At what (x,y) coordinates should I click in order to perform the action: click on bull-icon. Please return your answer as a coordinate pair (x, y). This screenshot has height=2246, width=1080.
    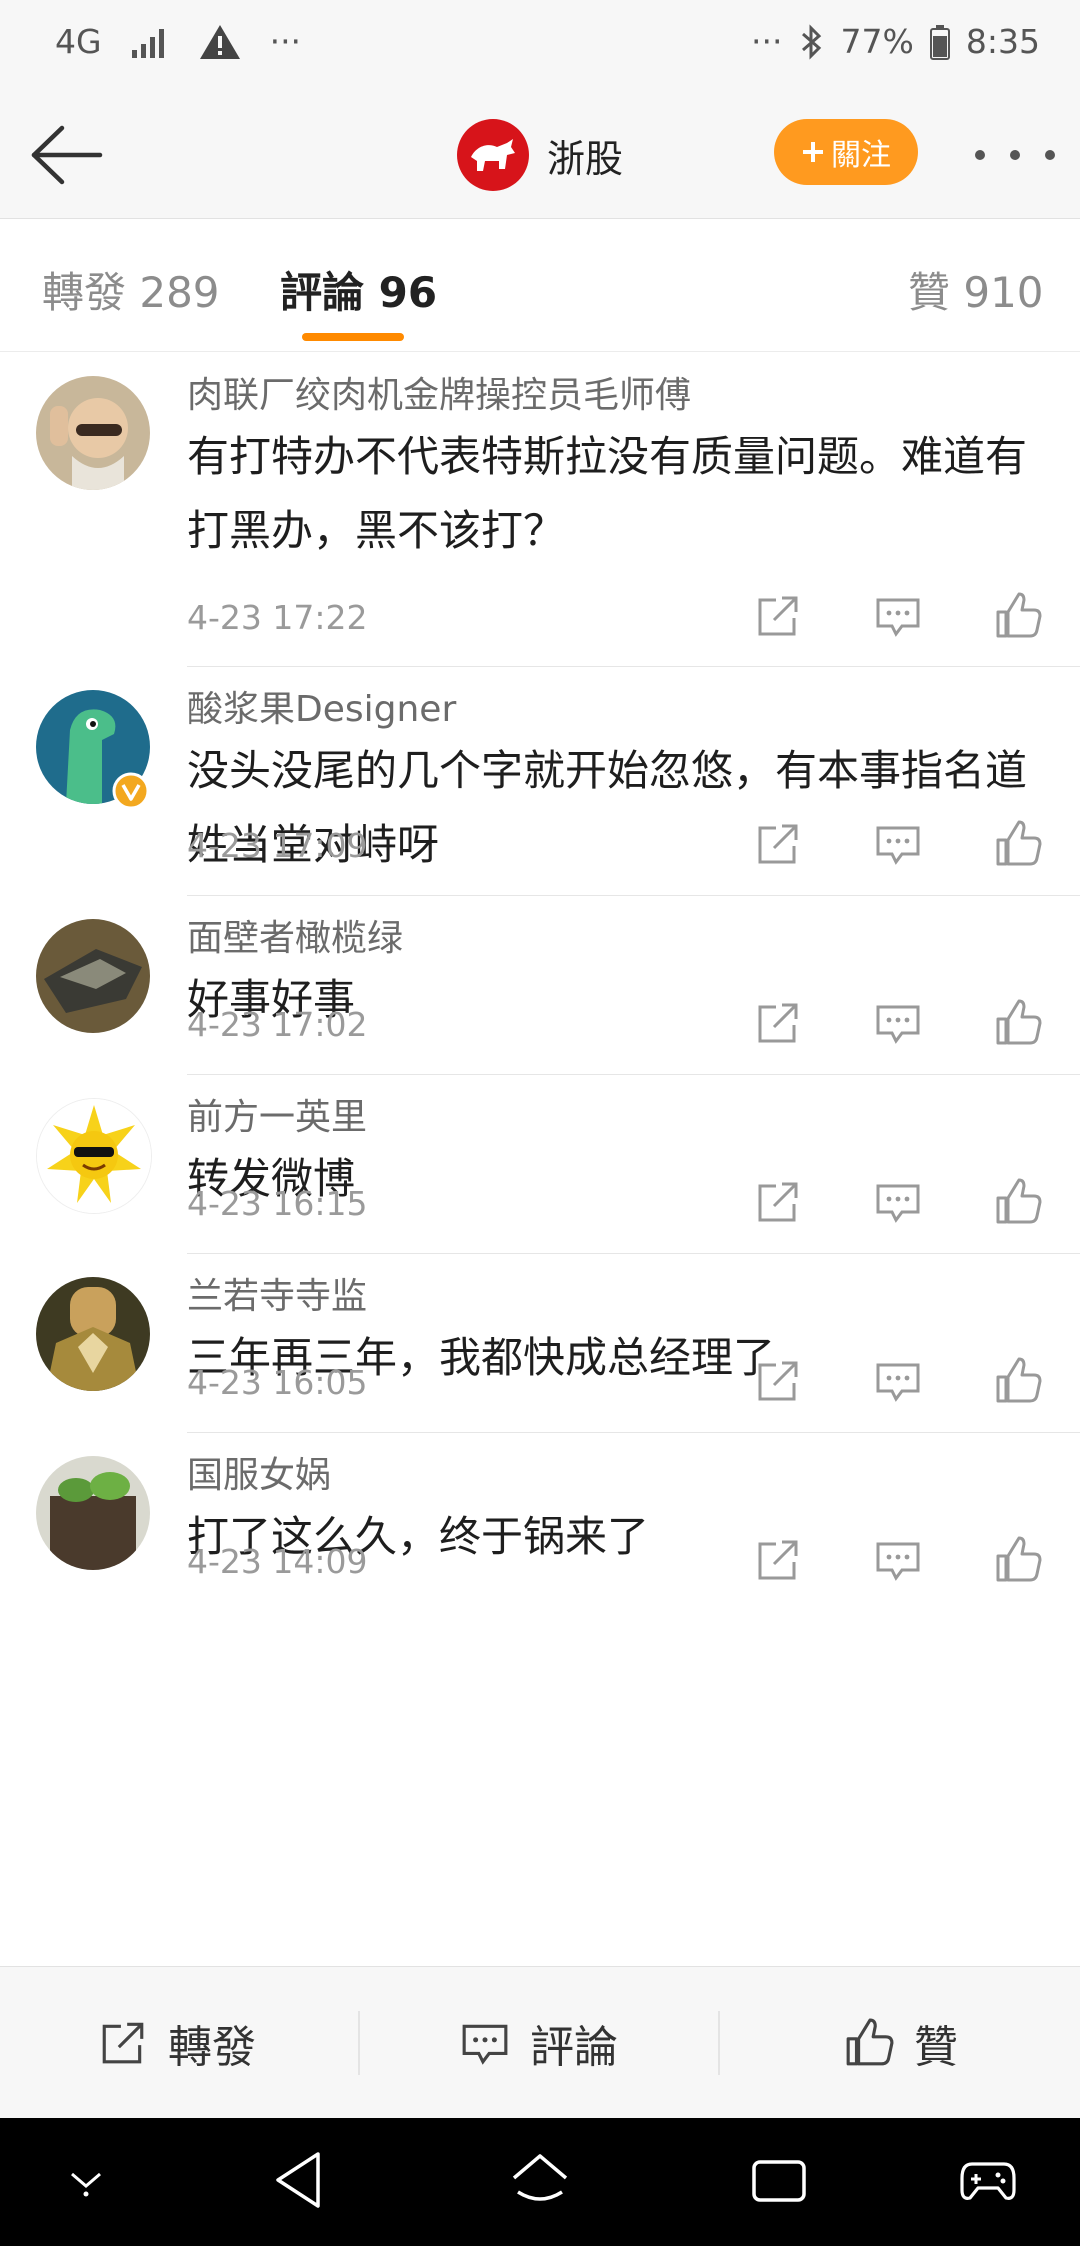
    Looking at the image, I should click on (493, 155).